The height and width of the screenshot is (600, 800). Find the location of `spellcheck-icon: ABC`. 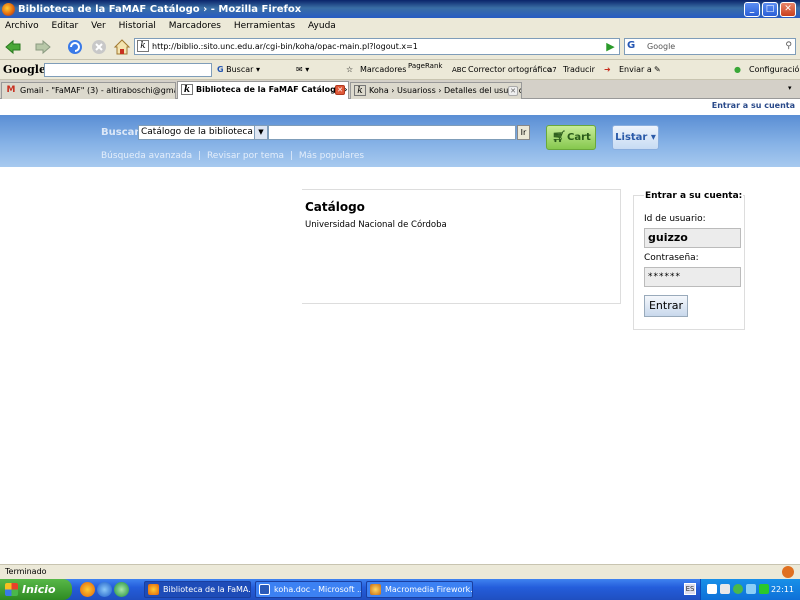

spellcheck-icon: ABC is located at coordinates (459, 70).